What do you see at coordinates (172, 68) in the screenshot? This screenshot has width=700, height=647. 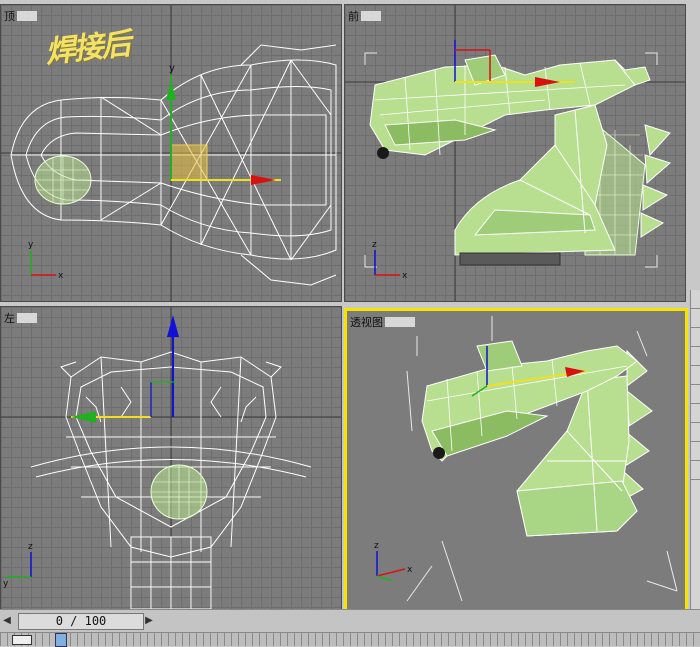 I see `top-gizmo-y-label: y` at bounding box center [172, 68].